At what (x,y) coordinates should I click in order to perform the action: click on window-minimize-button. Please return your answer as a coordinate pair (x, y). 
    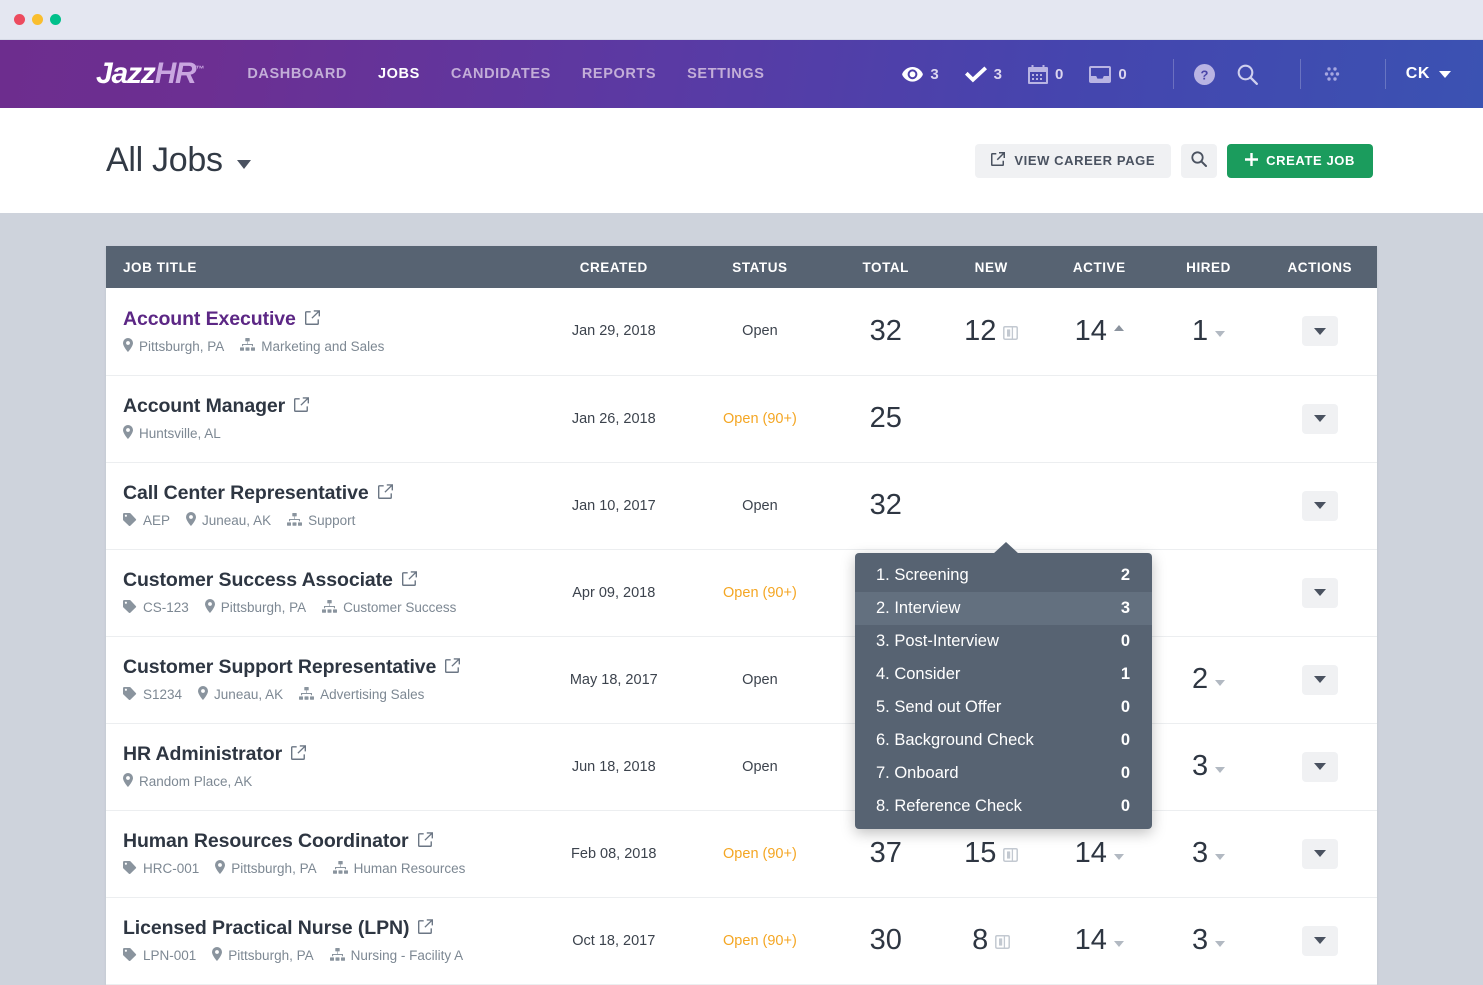
    Looking at the image, I should click on (37, 19).